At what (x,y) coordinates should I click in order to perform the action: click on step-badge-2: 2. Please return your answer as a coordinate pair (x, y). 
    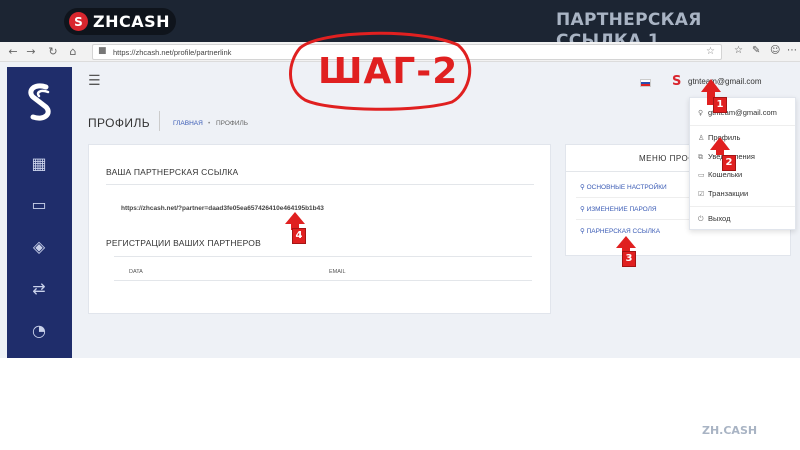
    Looking at the image, I should click on (729, 163).